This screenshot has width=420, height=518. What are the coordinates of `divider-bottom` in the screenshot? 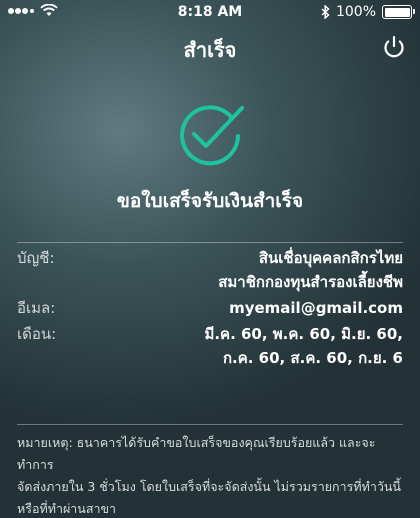 It's located at (210, 424).